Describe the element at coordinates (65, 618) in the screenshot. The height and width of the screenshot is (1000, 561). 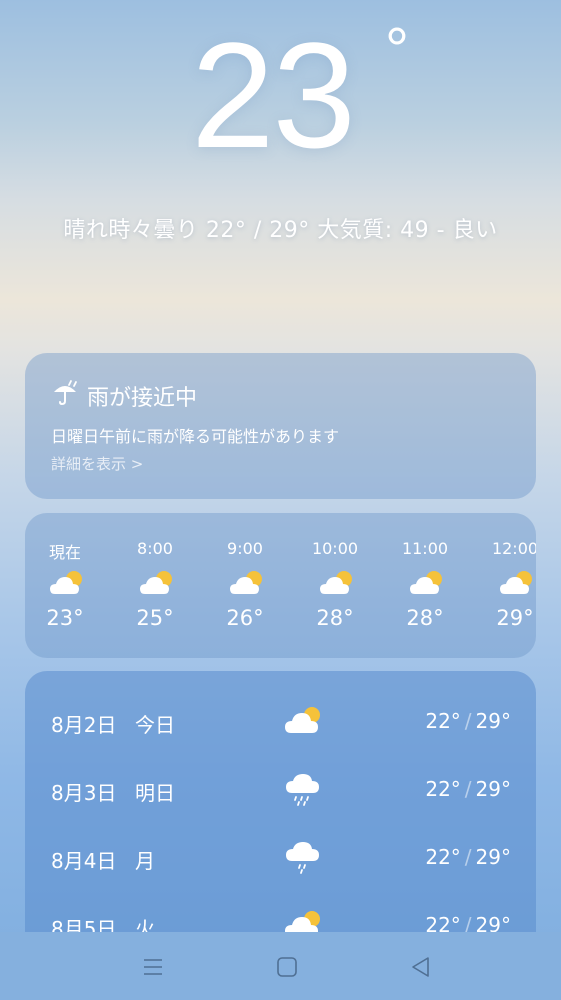
I see `hour-temp: 23°` at that location.